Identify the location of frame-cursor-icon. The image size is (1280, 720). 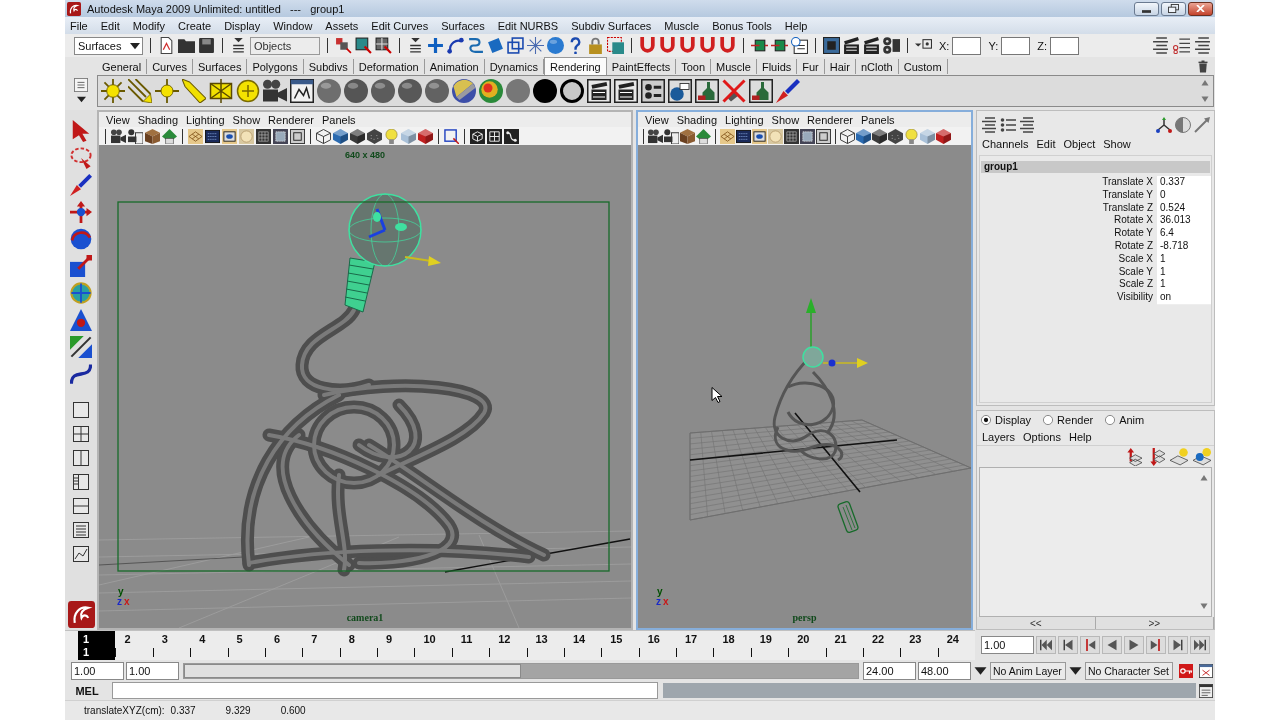
(451, 136).